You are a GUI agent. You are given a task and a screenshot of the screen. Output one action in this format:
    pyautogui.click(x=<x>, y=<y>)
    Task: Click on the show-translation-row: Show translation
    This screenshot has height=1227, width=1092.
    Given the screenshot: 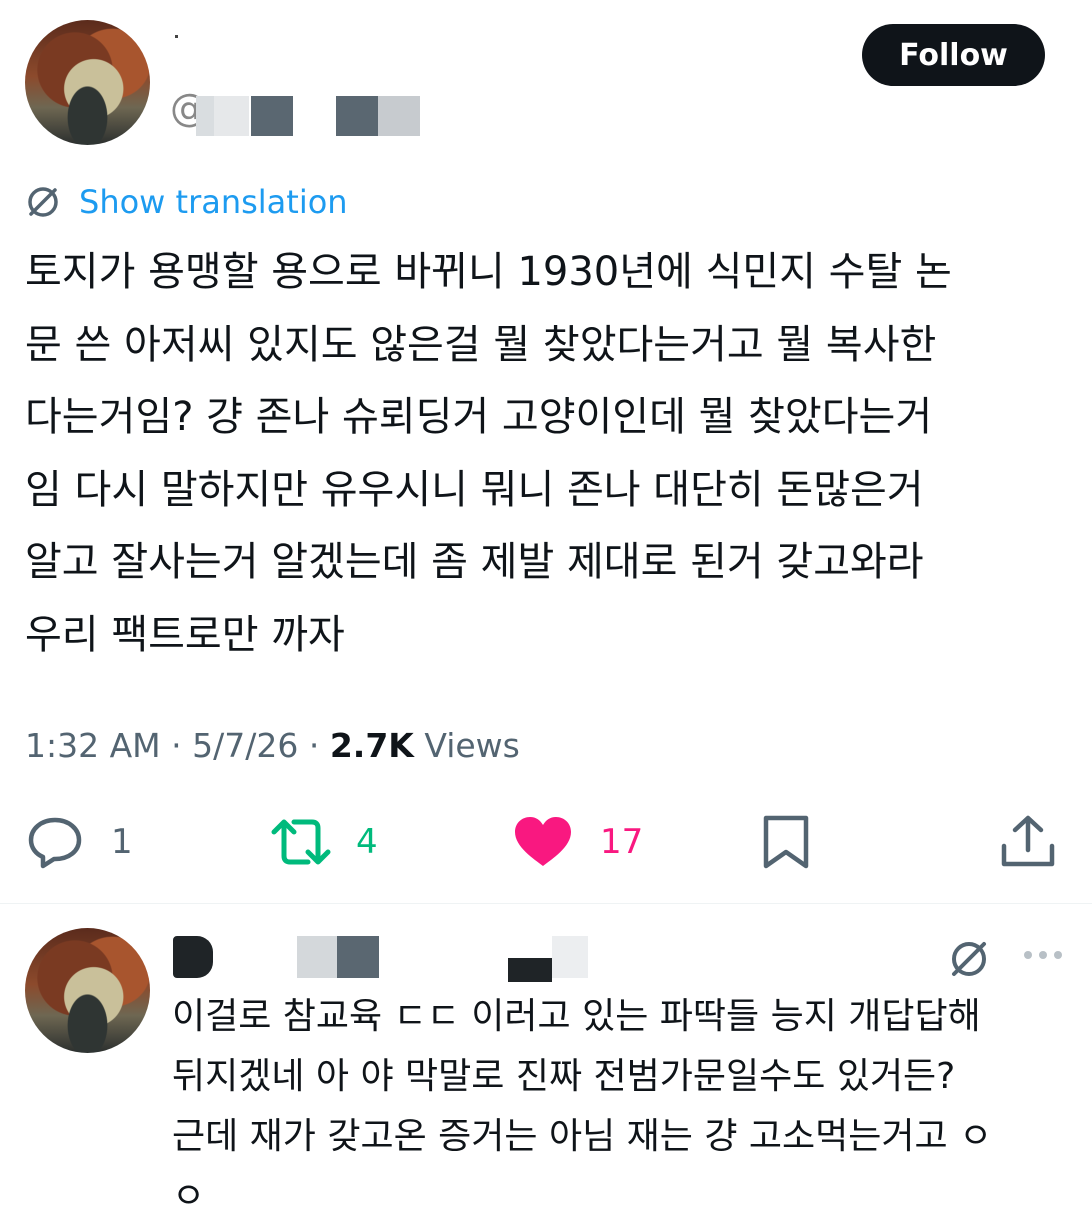 What is the action you would take?
    pyautogui.click(x=186, y=202)
    